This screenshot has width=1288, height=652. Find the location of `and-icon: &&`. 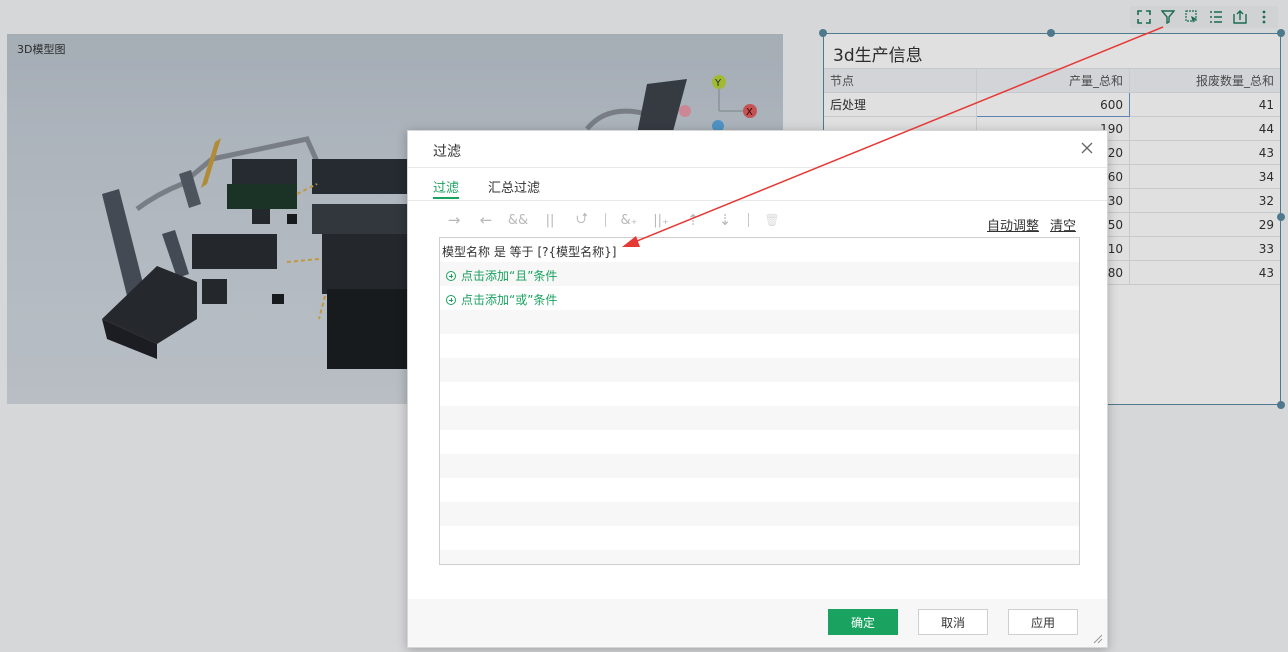

and-icon: && is located at coordinates (518, 220).